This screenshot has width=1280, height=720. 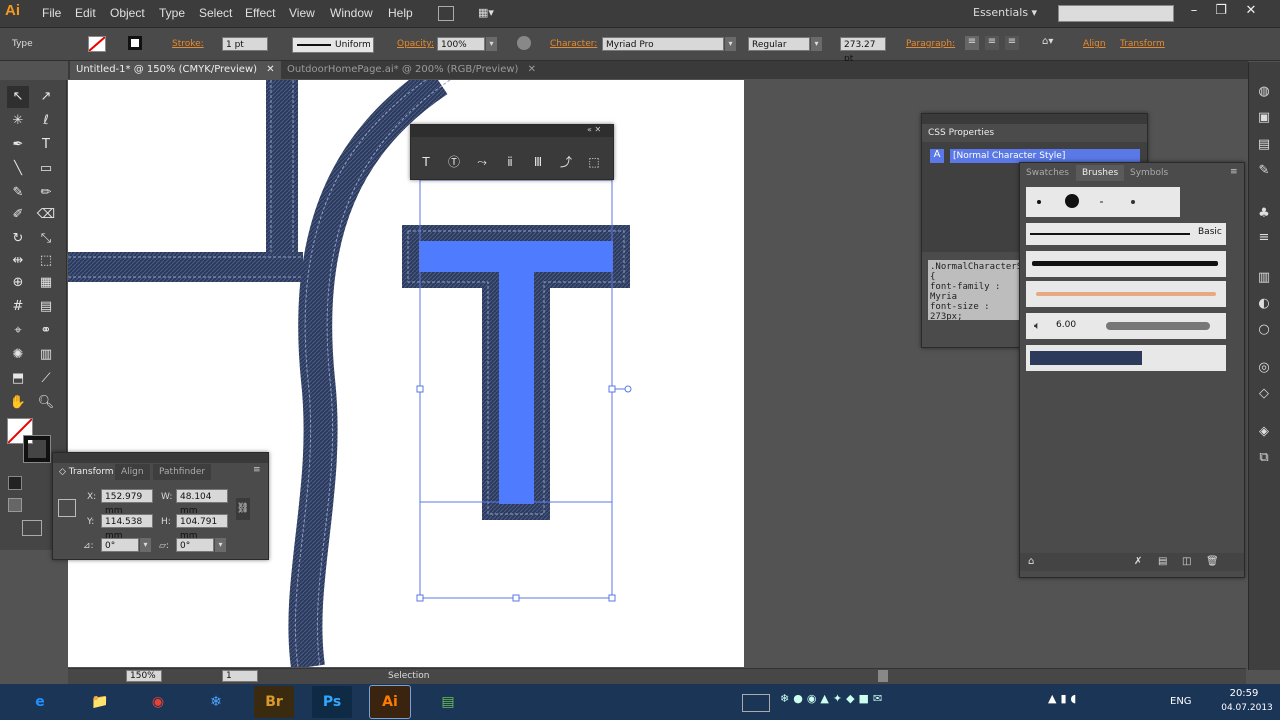 I want to click on network-volume-icons: ▲▮◖, so click(x=1064, y=698).